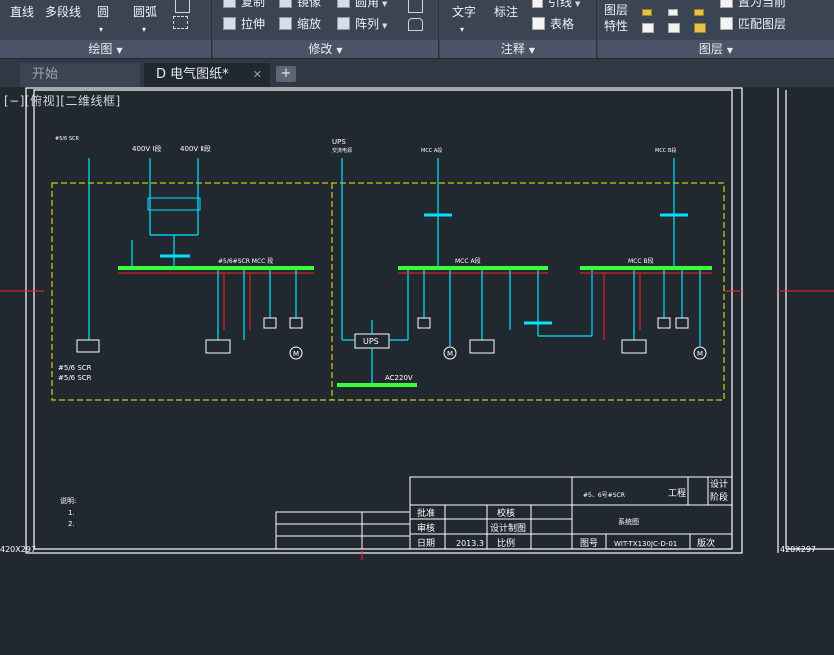 This screenshot has height=655, width=834. What do you see at coordinates (470, 543) in the screenshot?
I see `tb-date-value: 2013.3` at bounding box center [470, 543].